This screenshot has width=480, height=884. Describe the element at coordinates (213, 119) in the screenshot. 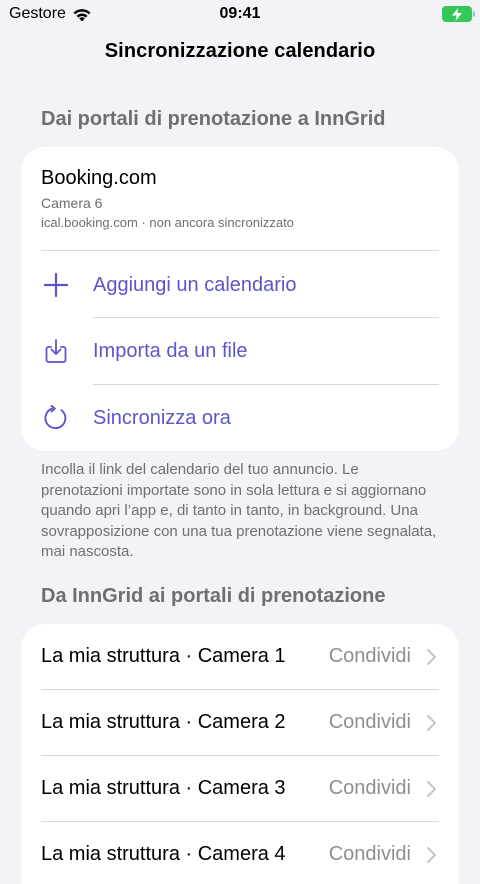

I see `import-section-header: Dai portali di prenotazione a InnGrid` at that location.